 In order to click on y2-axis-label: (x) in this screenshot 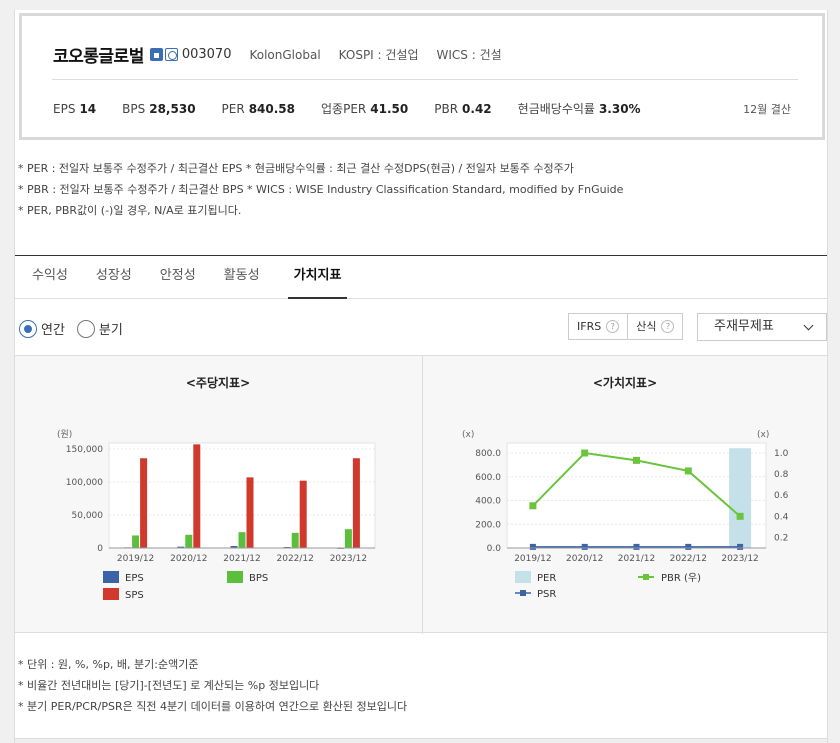, I will do `click(763, 435)`.